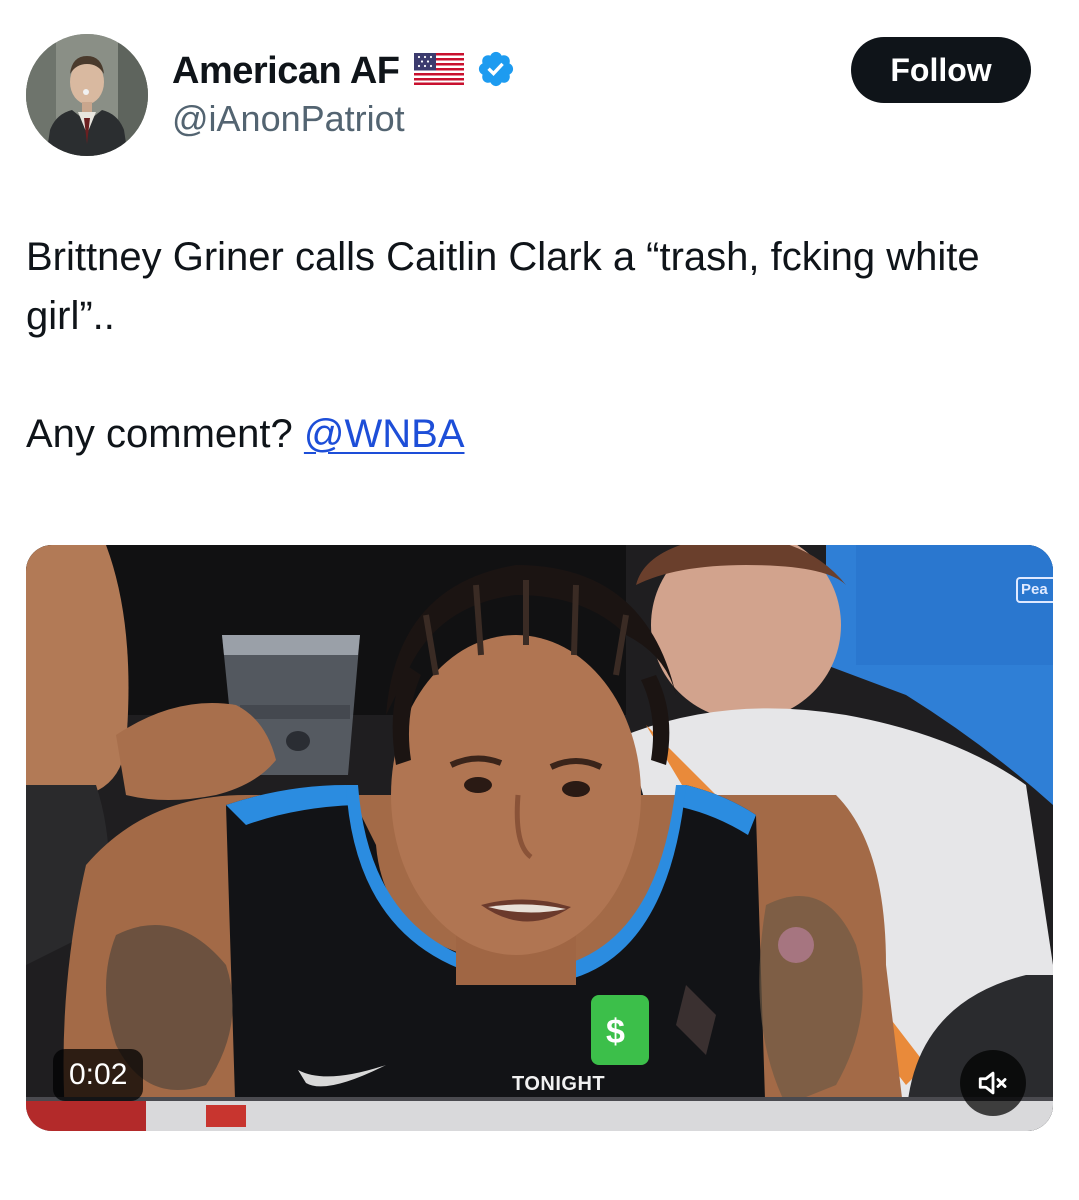  I want to click on tweet-text-prefix: Any comment?, so click(165, 434).